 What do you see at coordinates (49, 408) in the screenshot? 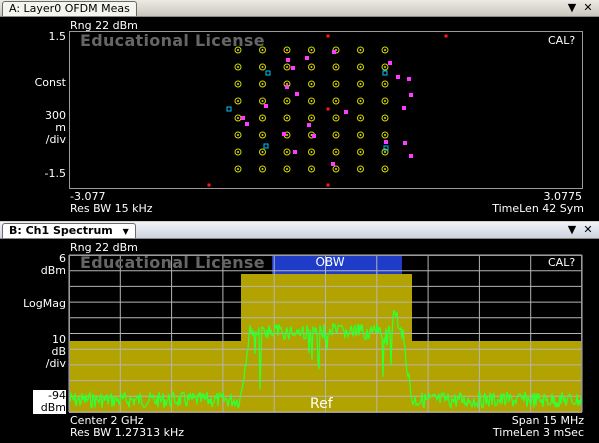
I see `ref-level-unit: dBm` at bounding box center [49, 408].